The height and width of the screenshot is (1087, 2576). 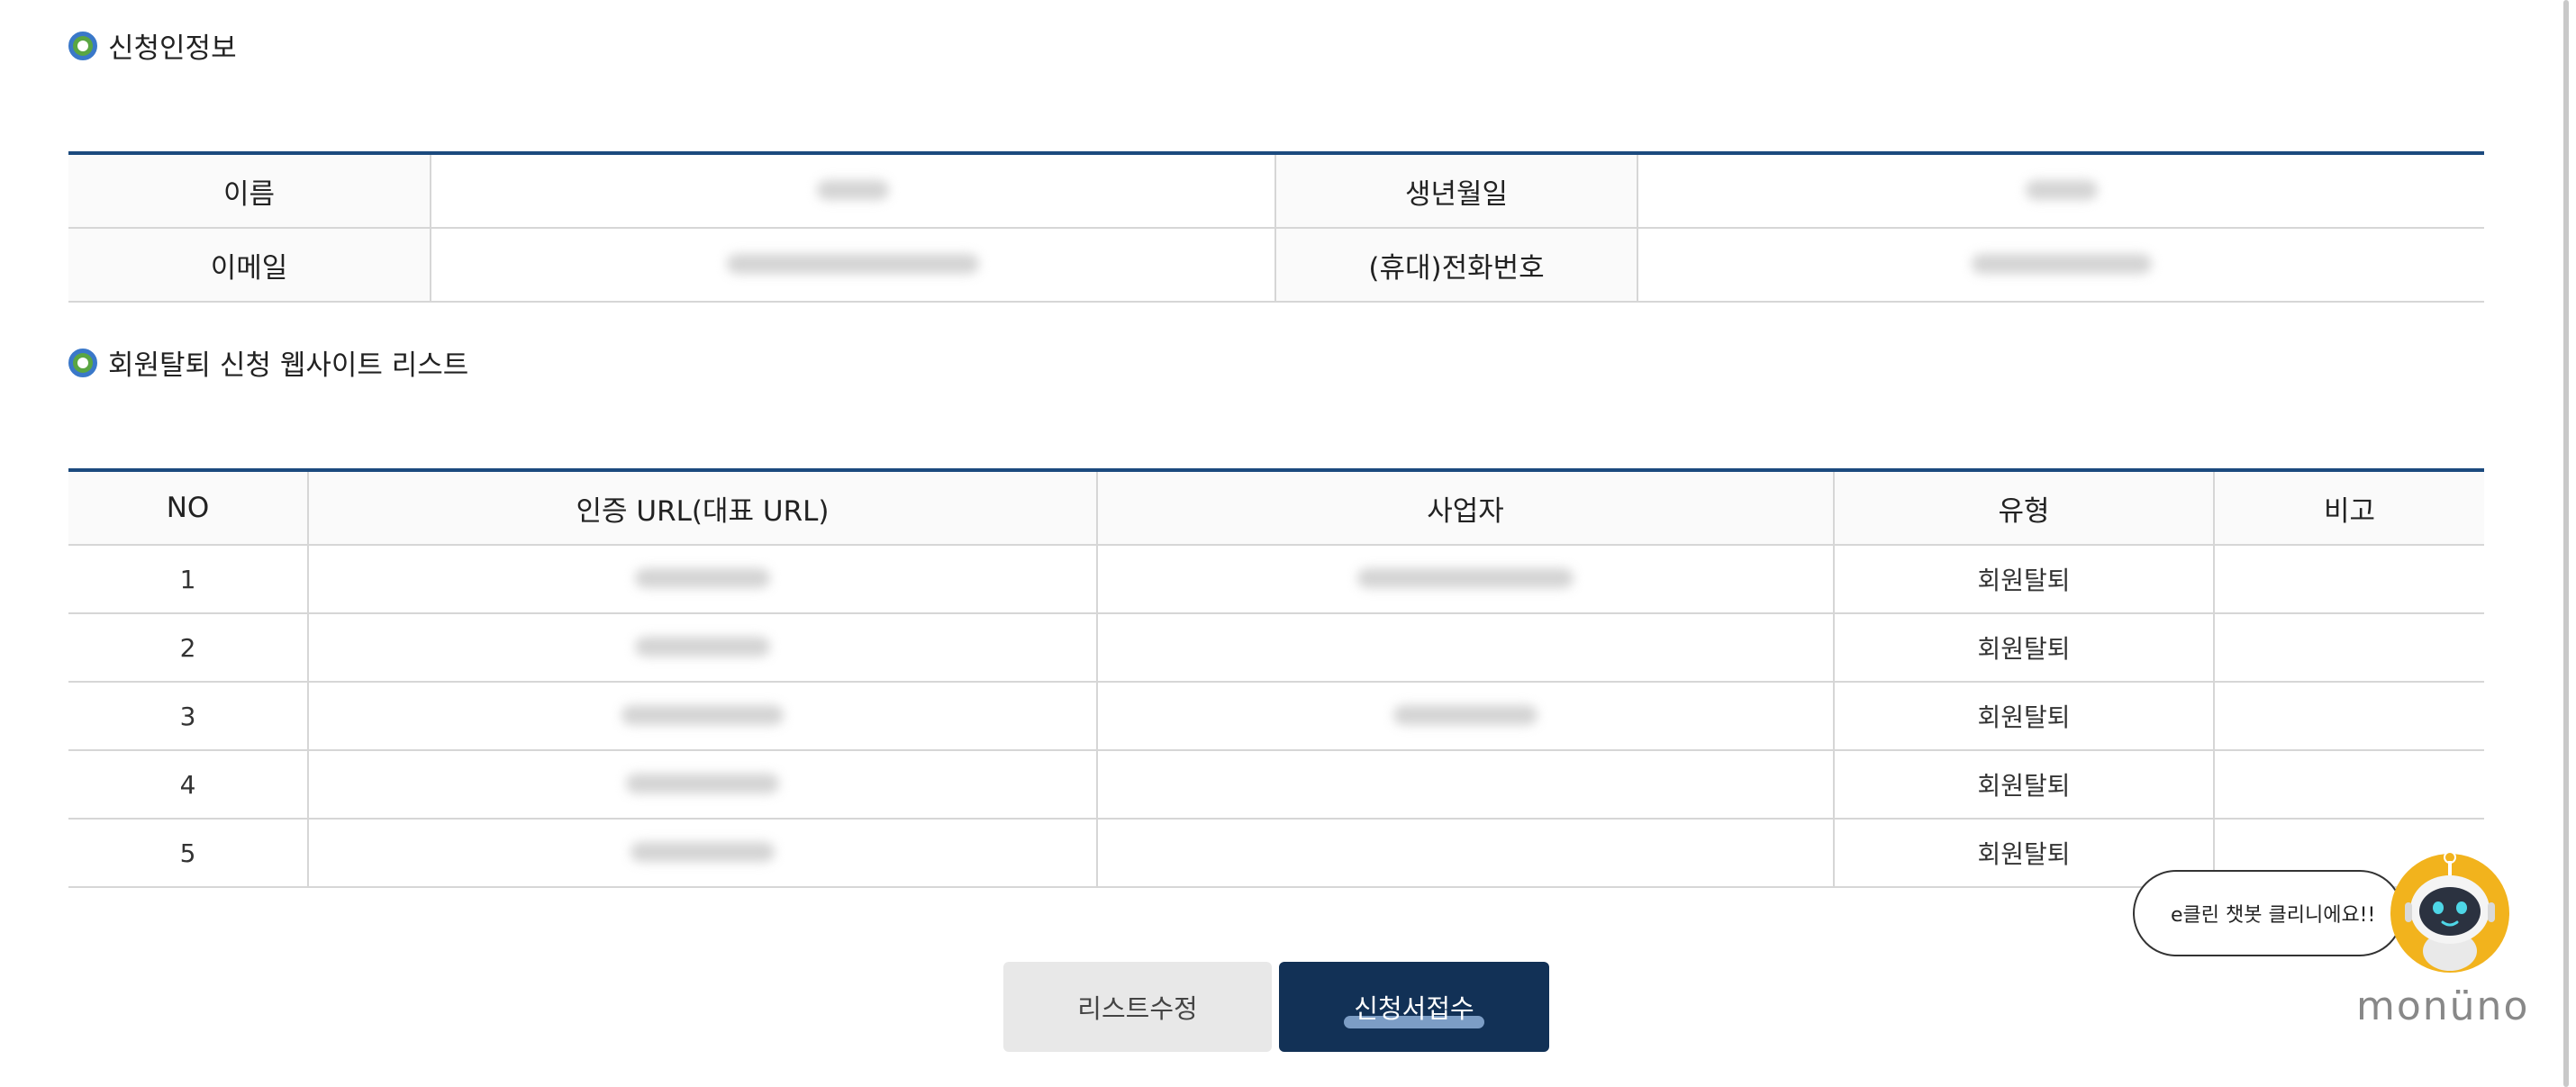 What do you see at coordinates (2024, 508) in the screenshot?
I see `column-header-type: 유형` at bounding box center [2024, 508].